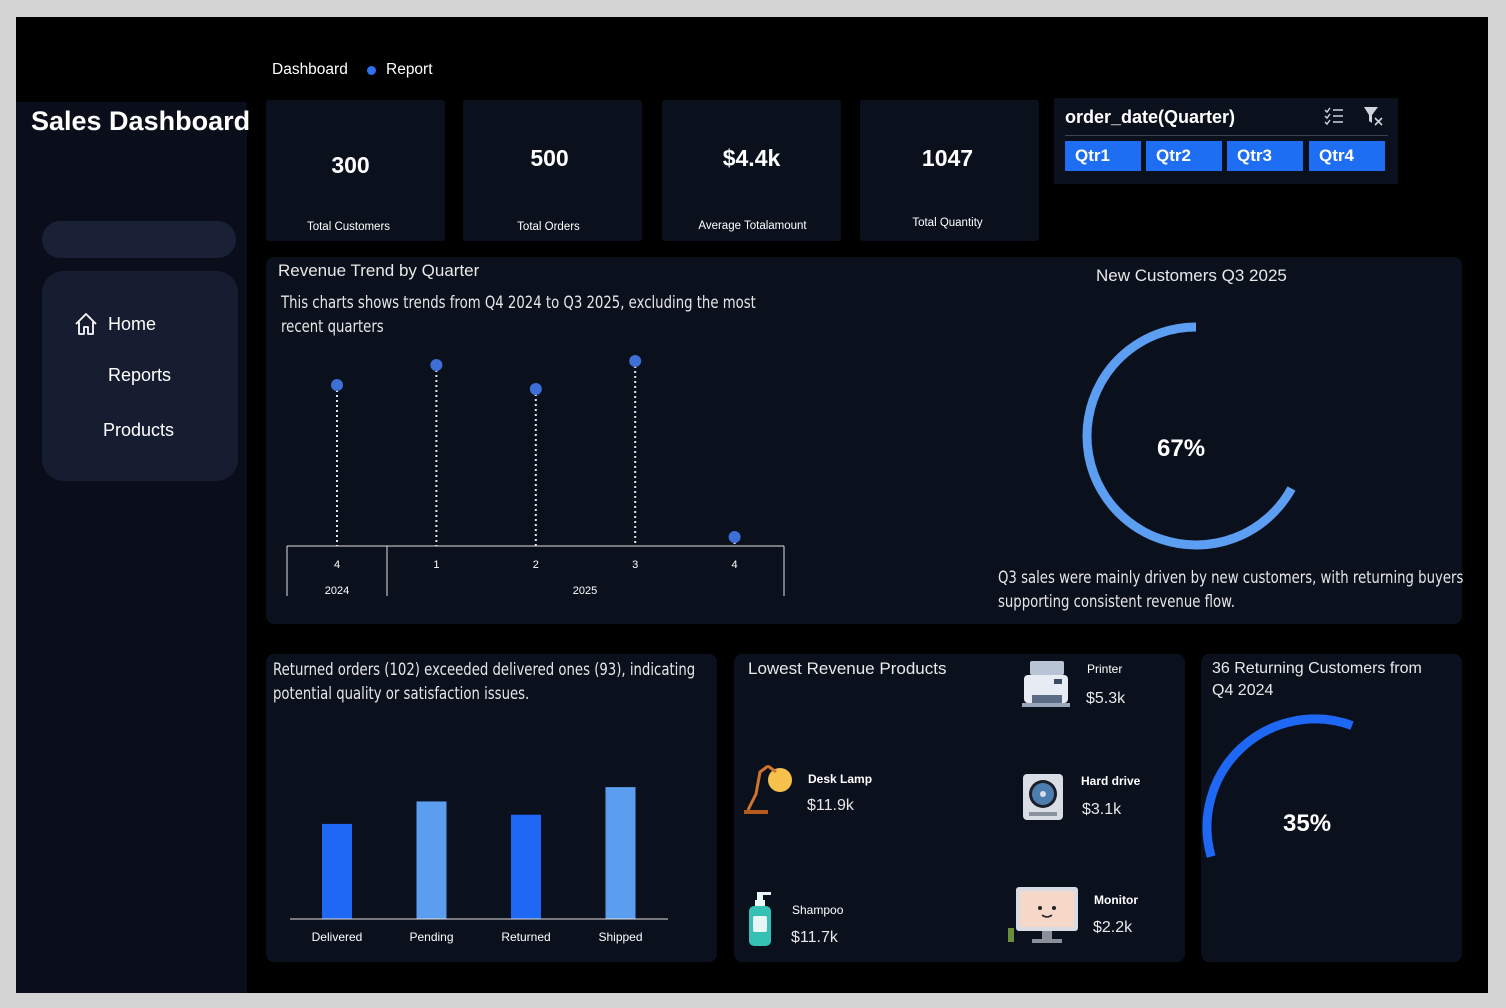 This screenshot has height=1008, width=1506. What do you see at coordinates (1044, 918) in the screenshot?
I see `monitor-icon` at bounding box center [1044, 918].